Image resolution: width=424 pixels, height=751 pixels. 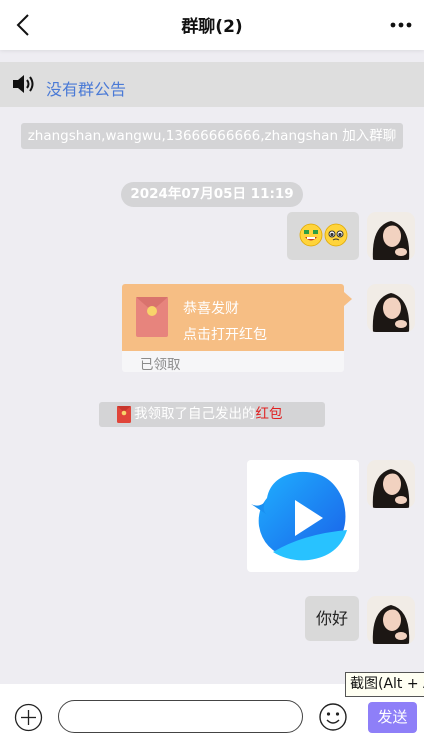 I want to click on announcement-text: 没有群公告, so click(x=86, y=88).